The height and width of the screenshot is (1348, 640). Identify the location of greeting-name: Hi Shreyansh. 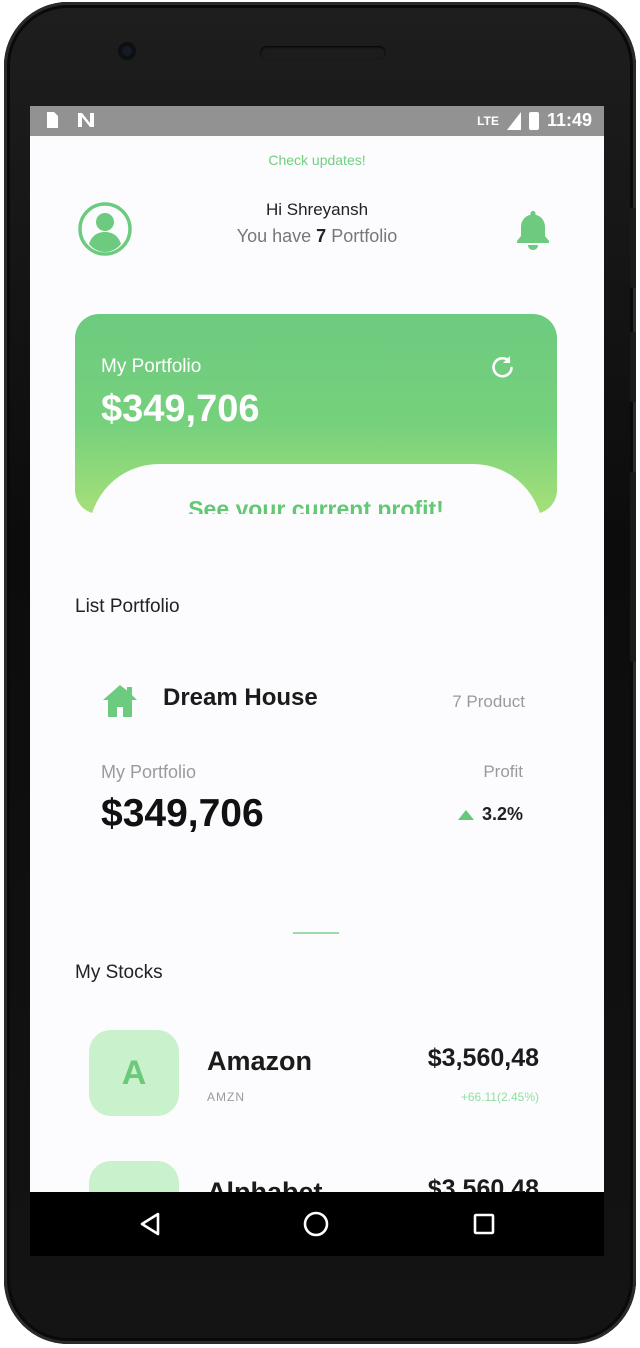
(317, 209).